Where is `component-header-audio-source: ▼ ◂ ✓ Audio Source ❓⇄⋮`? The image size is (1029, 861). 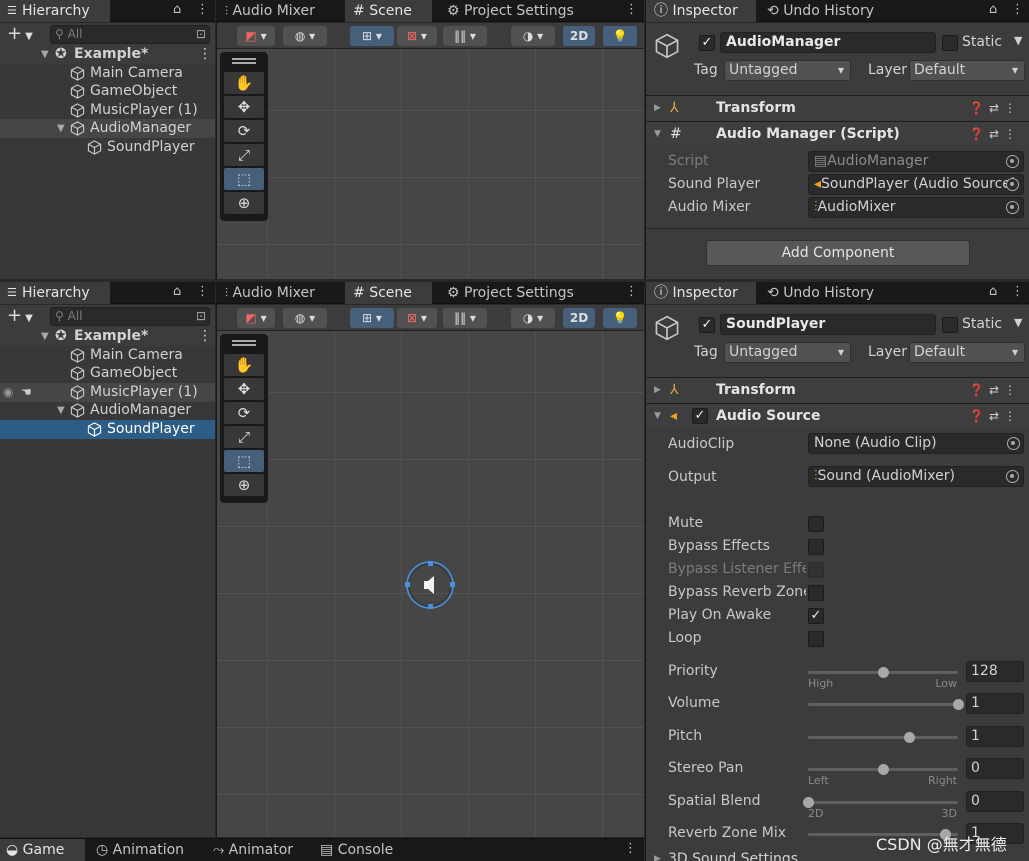 component-header-audio-source: ▼ ◂ ✓ Audio Source ❓⇄⋮ is located at coordinates (837, 415).